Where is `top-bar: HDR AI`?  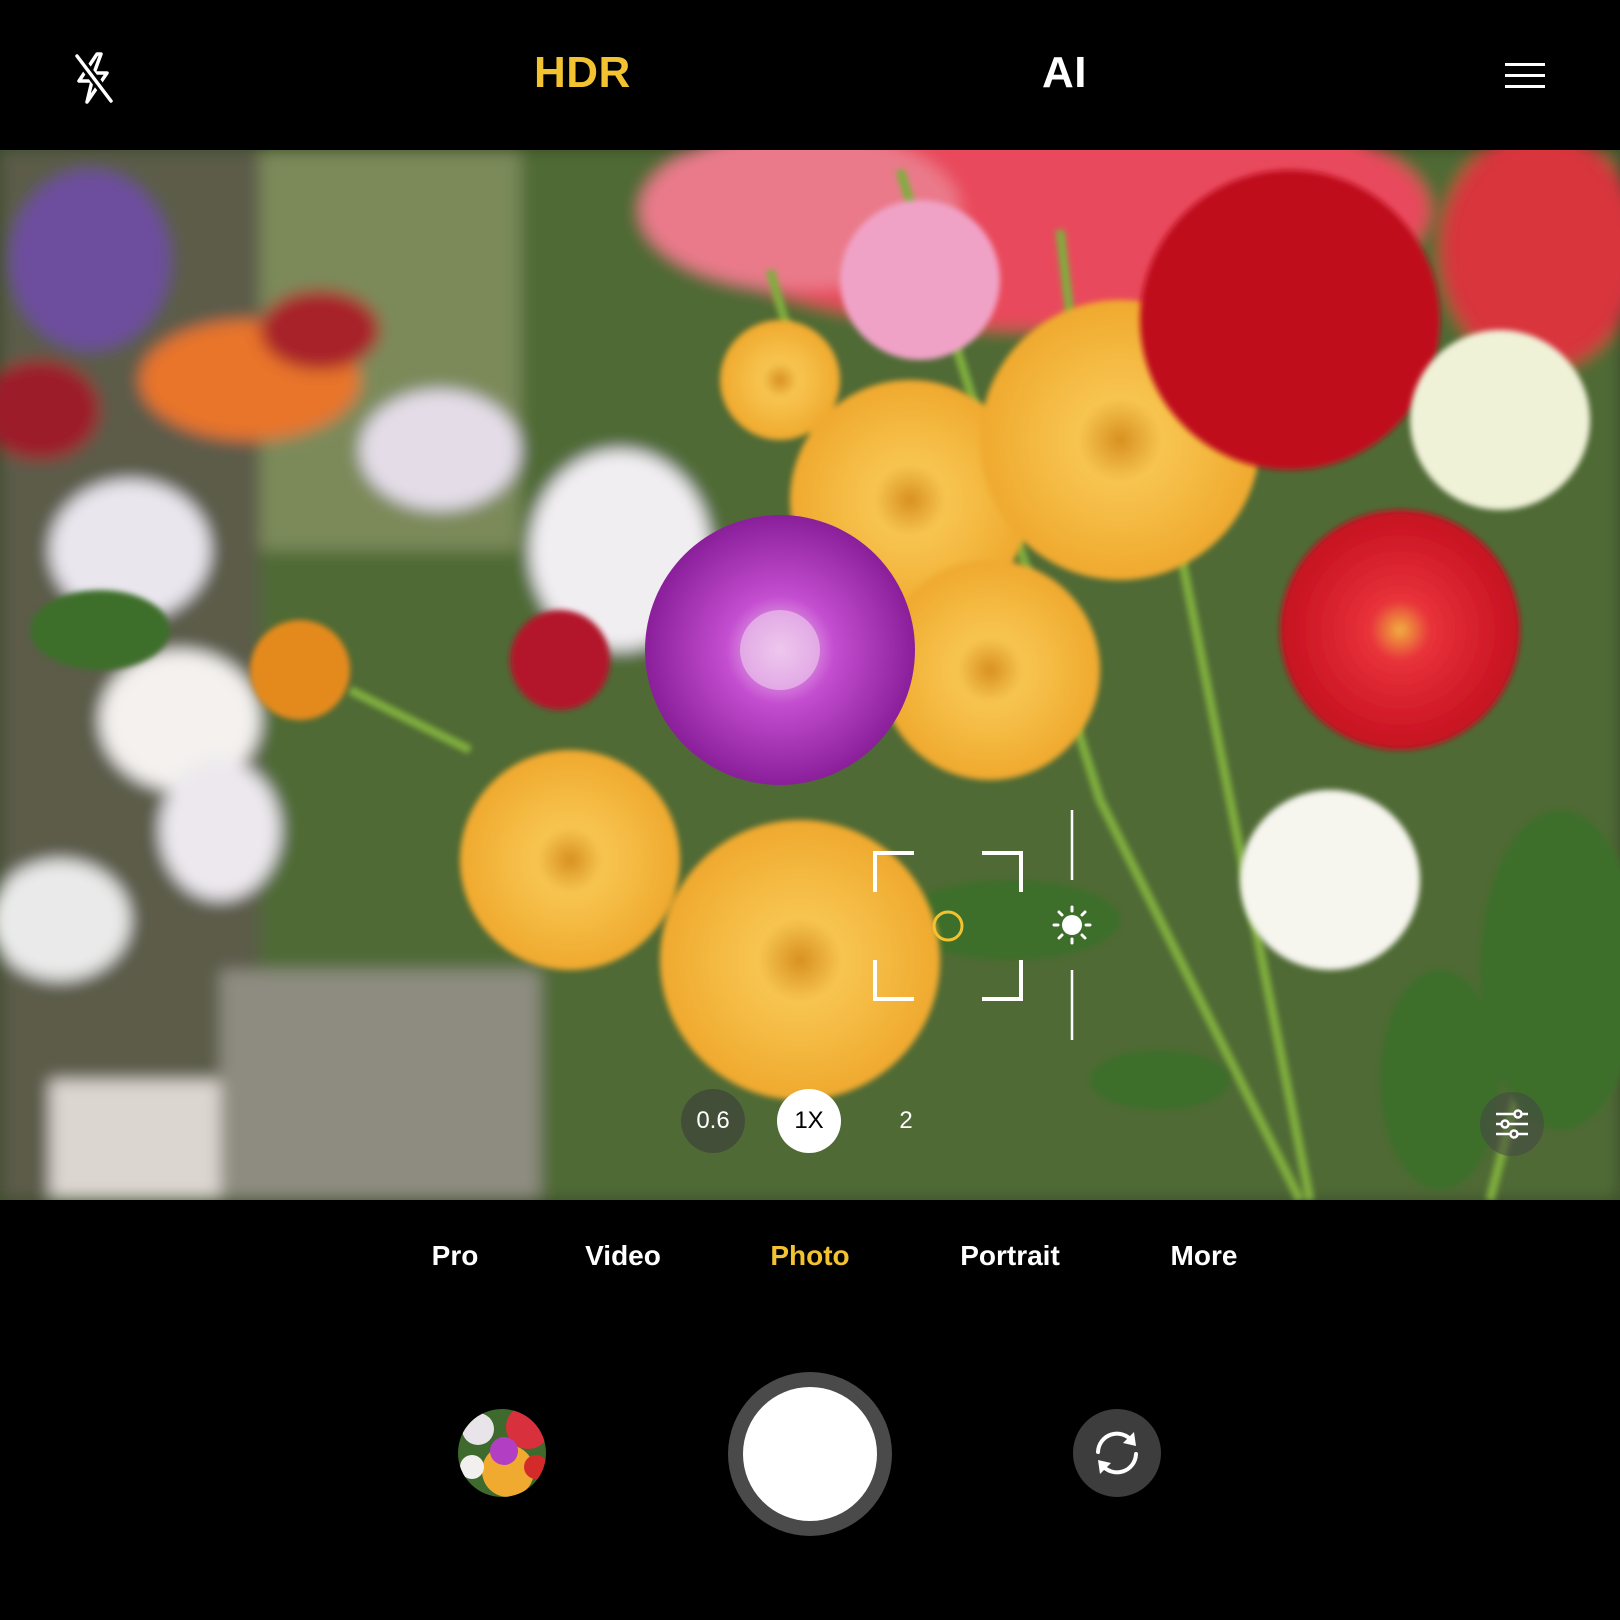 top-bar: HDR AI is located at coordinates (810, 75).